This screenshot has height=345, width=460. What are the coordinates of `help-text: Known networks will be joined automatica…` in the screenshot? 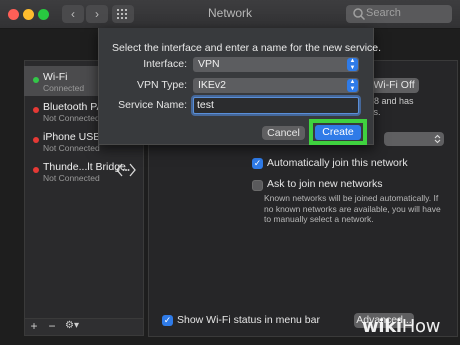 It's located at (352, 208).